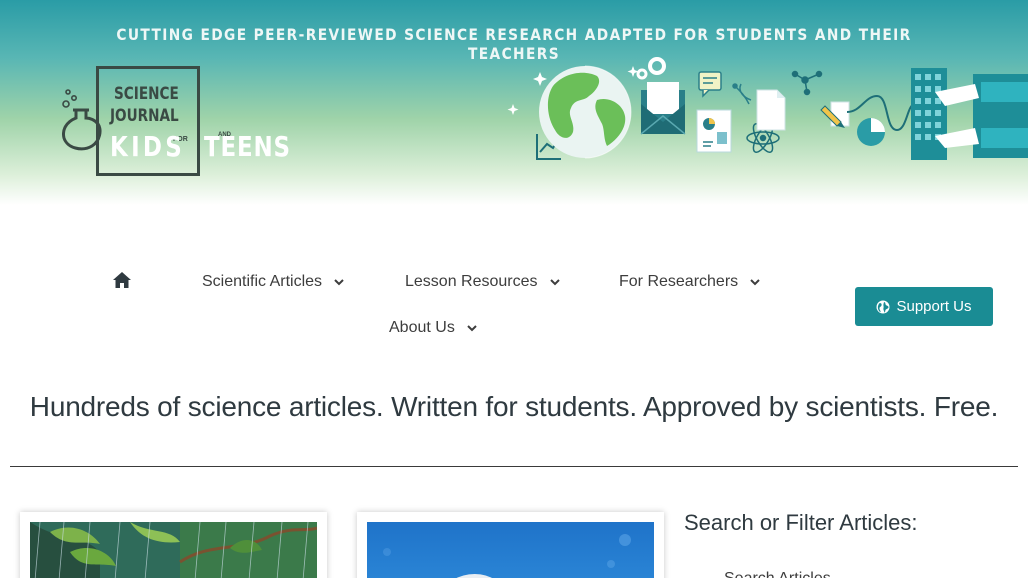 This screenshot has width=1028, height=578. Describe the element at coordinates (934, 306) in the screenshot. I see `support-us-label: Support Us` at that location.